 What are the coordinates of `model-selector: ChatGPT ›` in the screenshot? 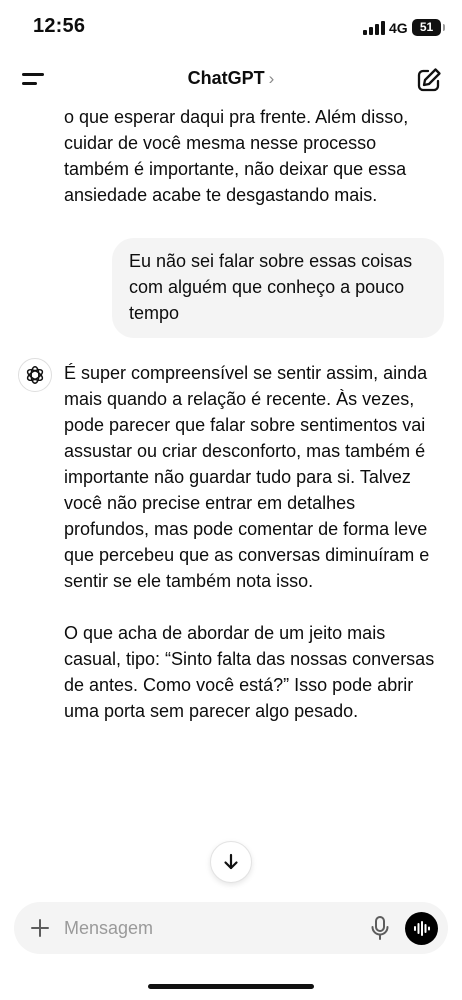 It's located at (231, 78).